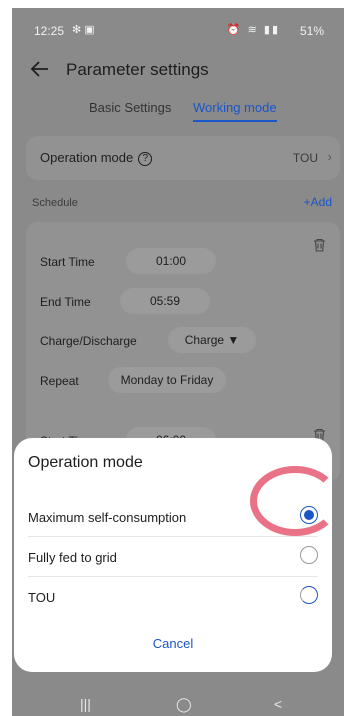  I want to click on battery-level: 51%, so click(311, 31).